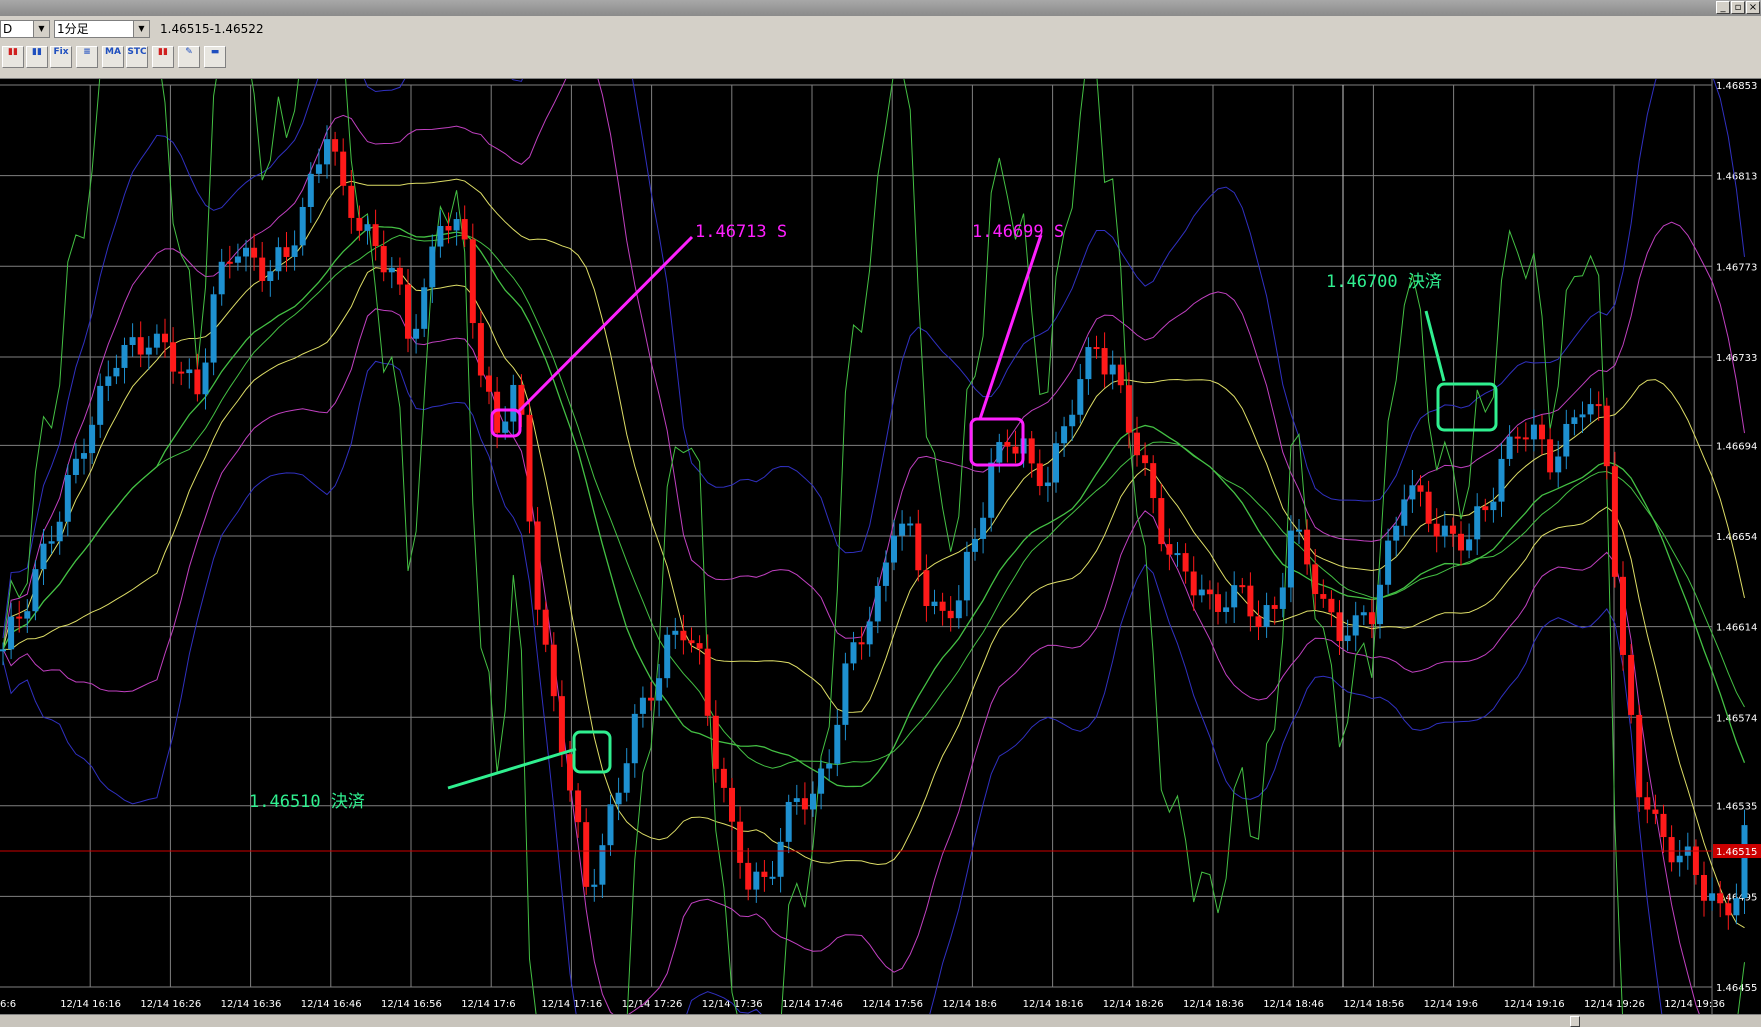  Describe the element at coordinates (102, 29) in the screenshot. I see `timeframe-select: 1分足 ▼` at that location.